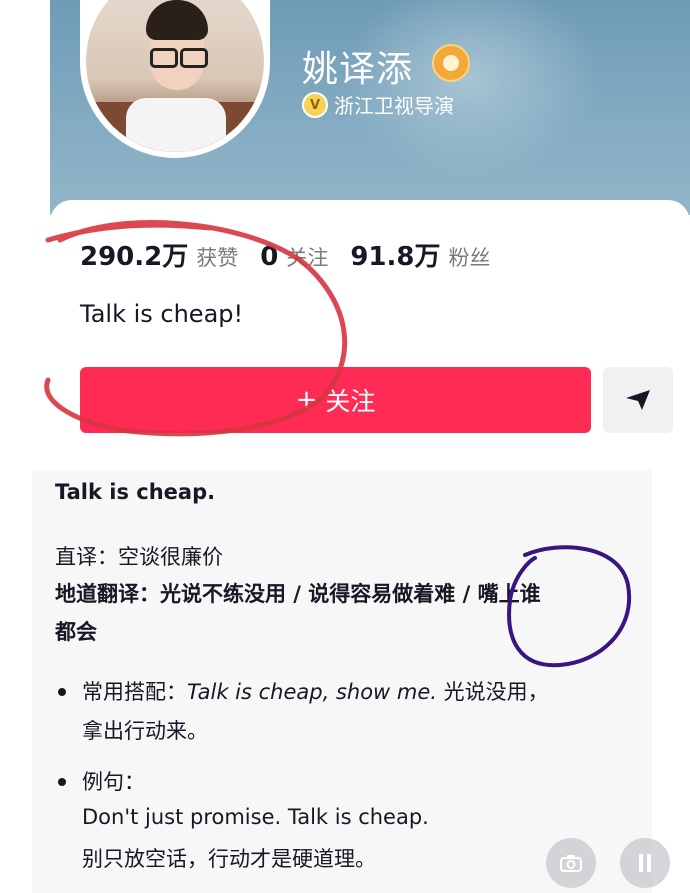 The width and height of the screenshot is (690, 893). I want to click on camera-icon, so click(571, 863).